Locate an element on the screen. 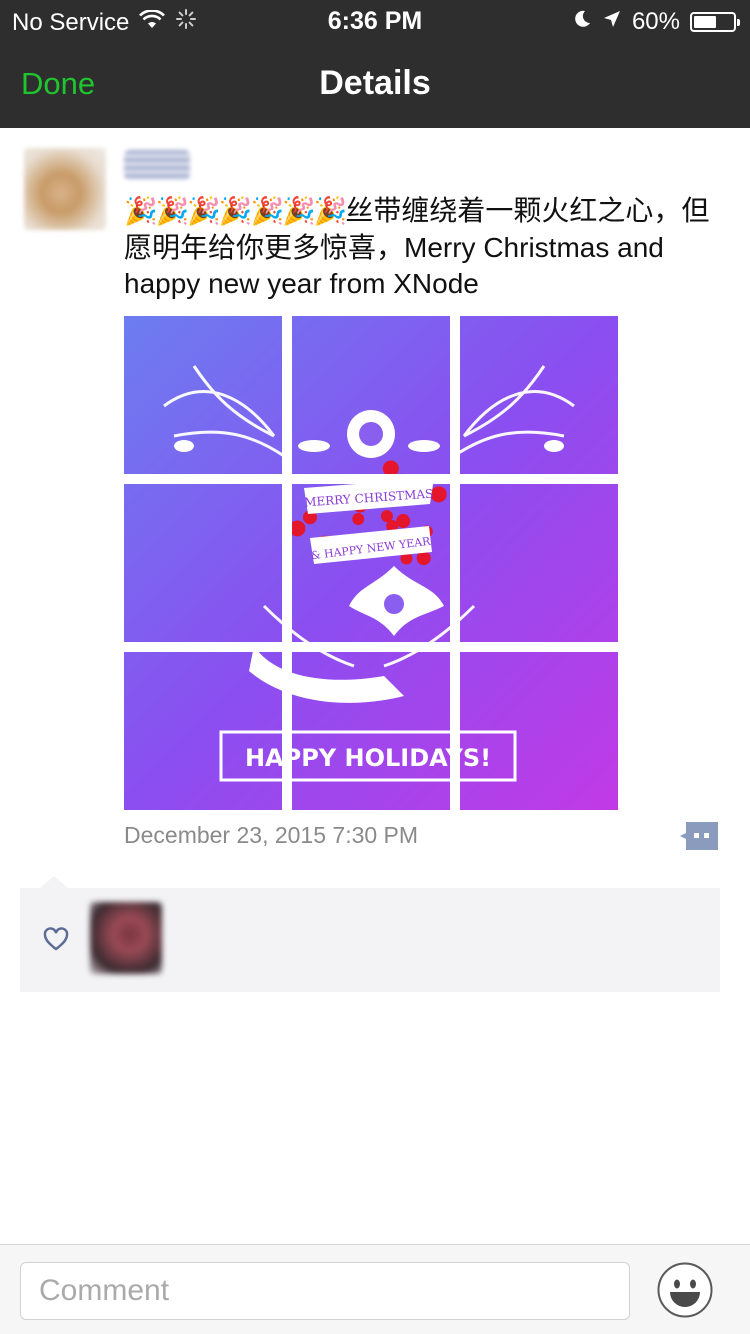 The image size is (750, 1334). heart-icon is located at coordinates (56, 939).